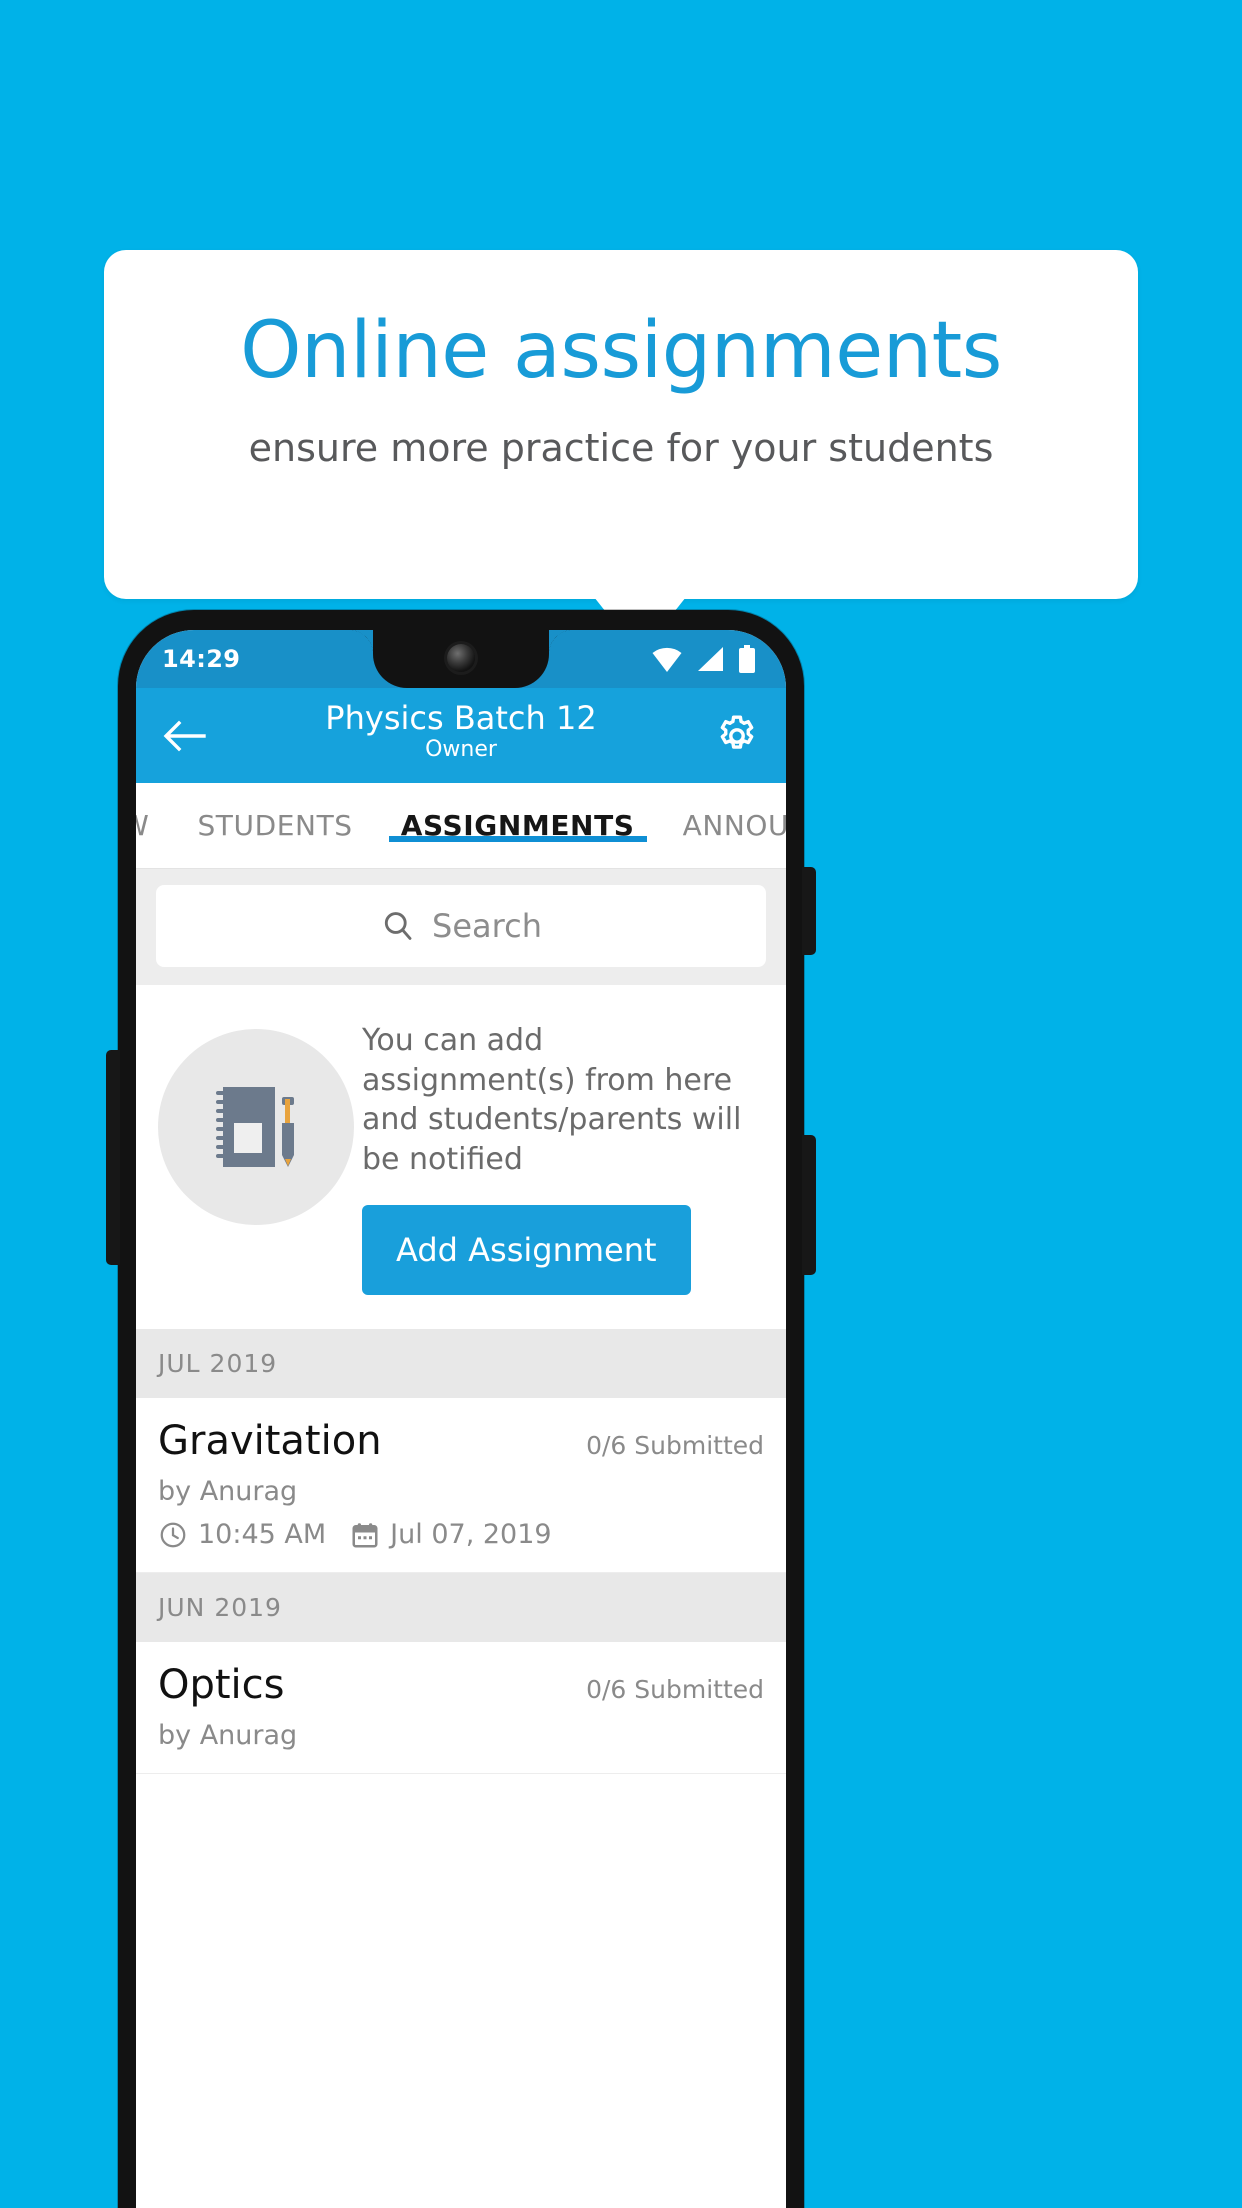 The width and height of the screenshot is (1242, 2208). What do you see at coordinates (471, 1535) in the screenshot?
I see `assignment-date: Jul 07, 2019` at bounding box center [471, 1535].